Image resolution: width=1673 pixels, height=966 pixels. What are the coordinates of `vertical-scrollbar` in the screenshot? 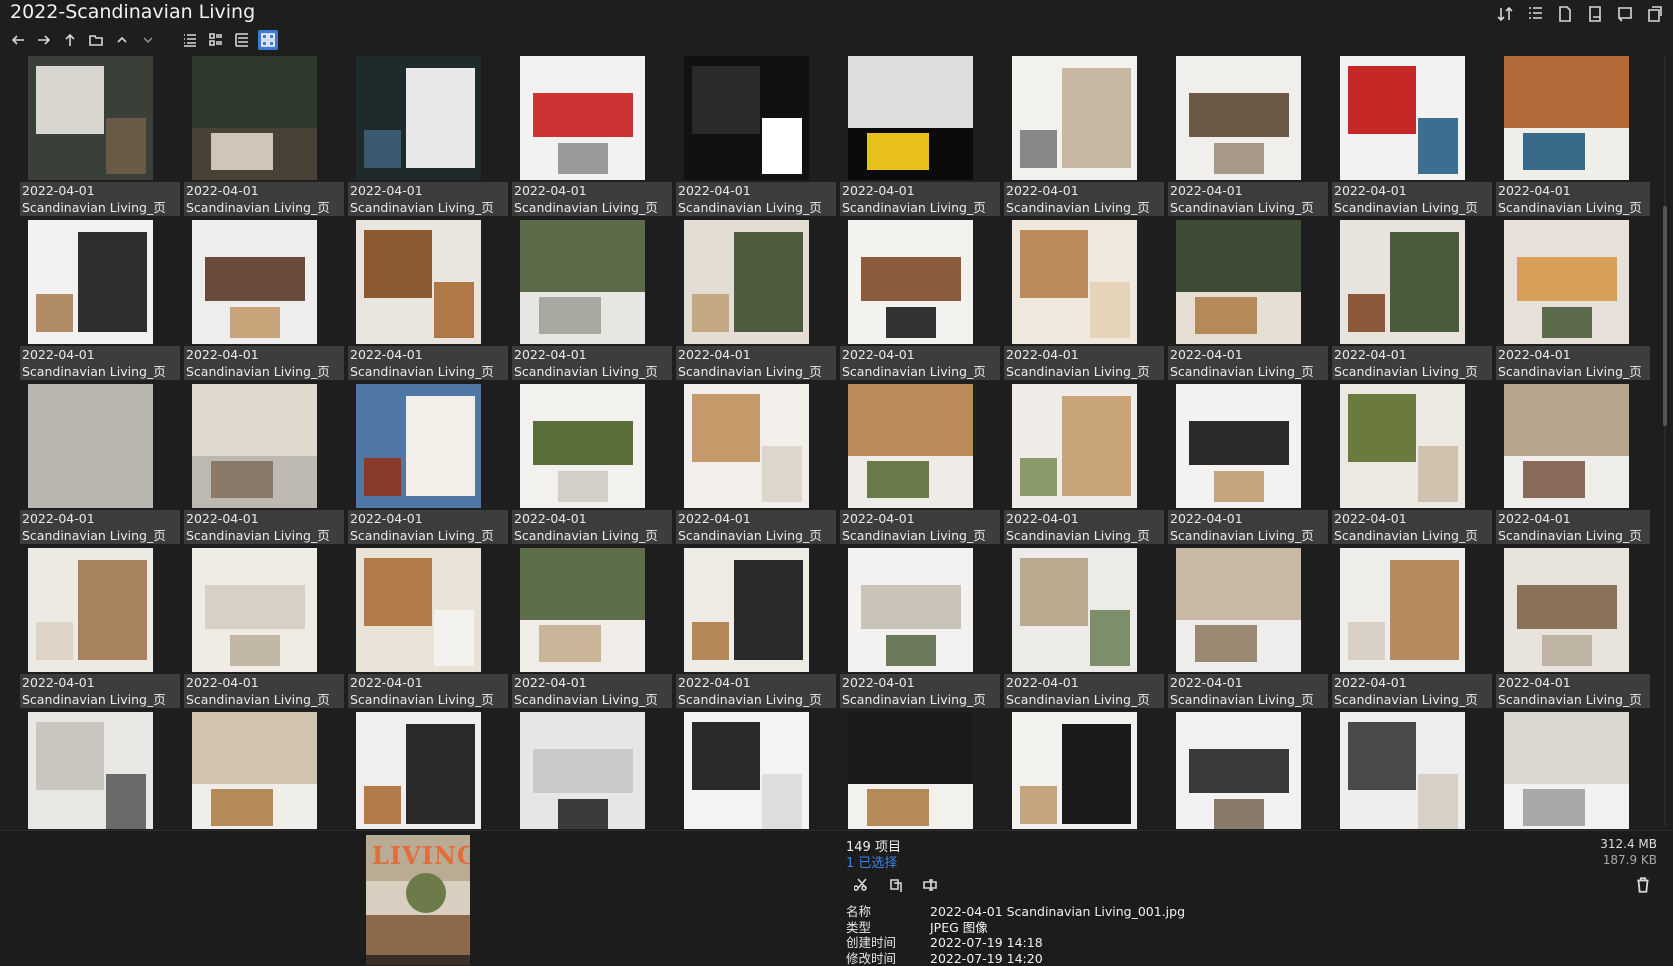 It's located at (1665, 441).